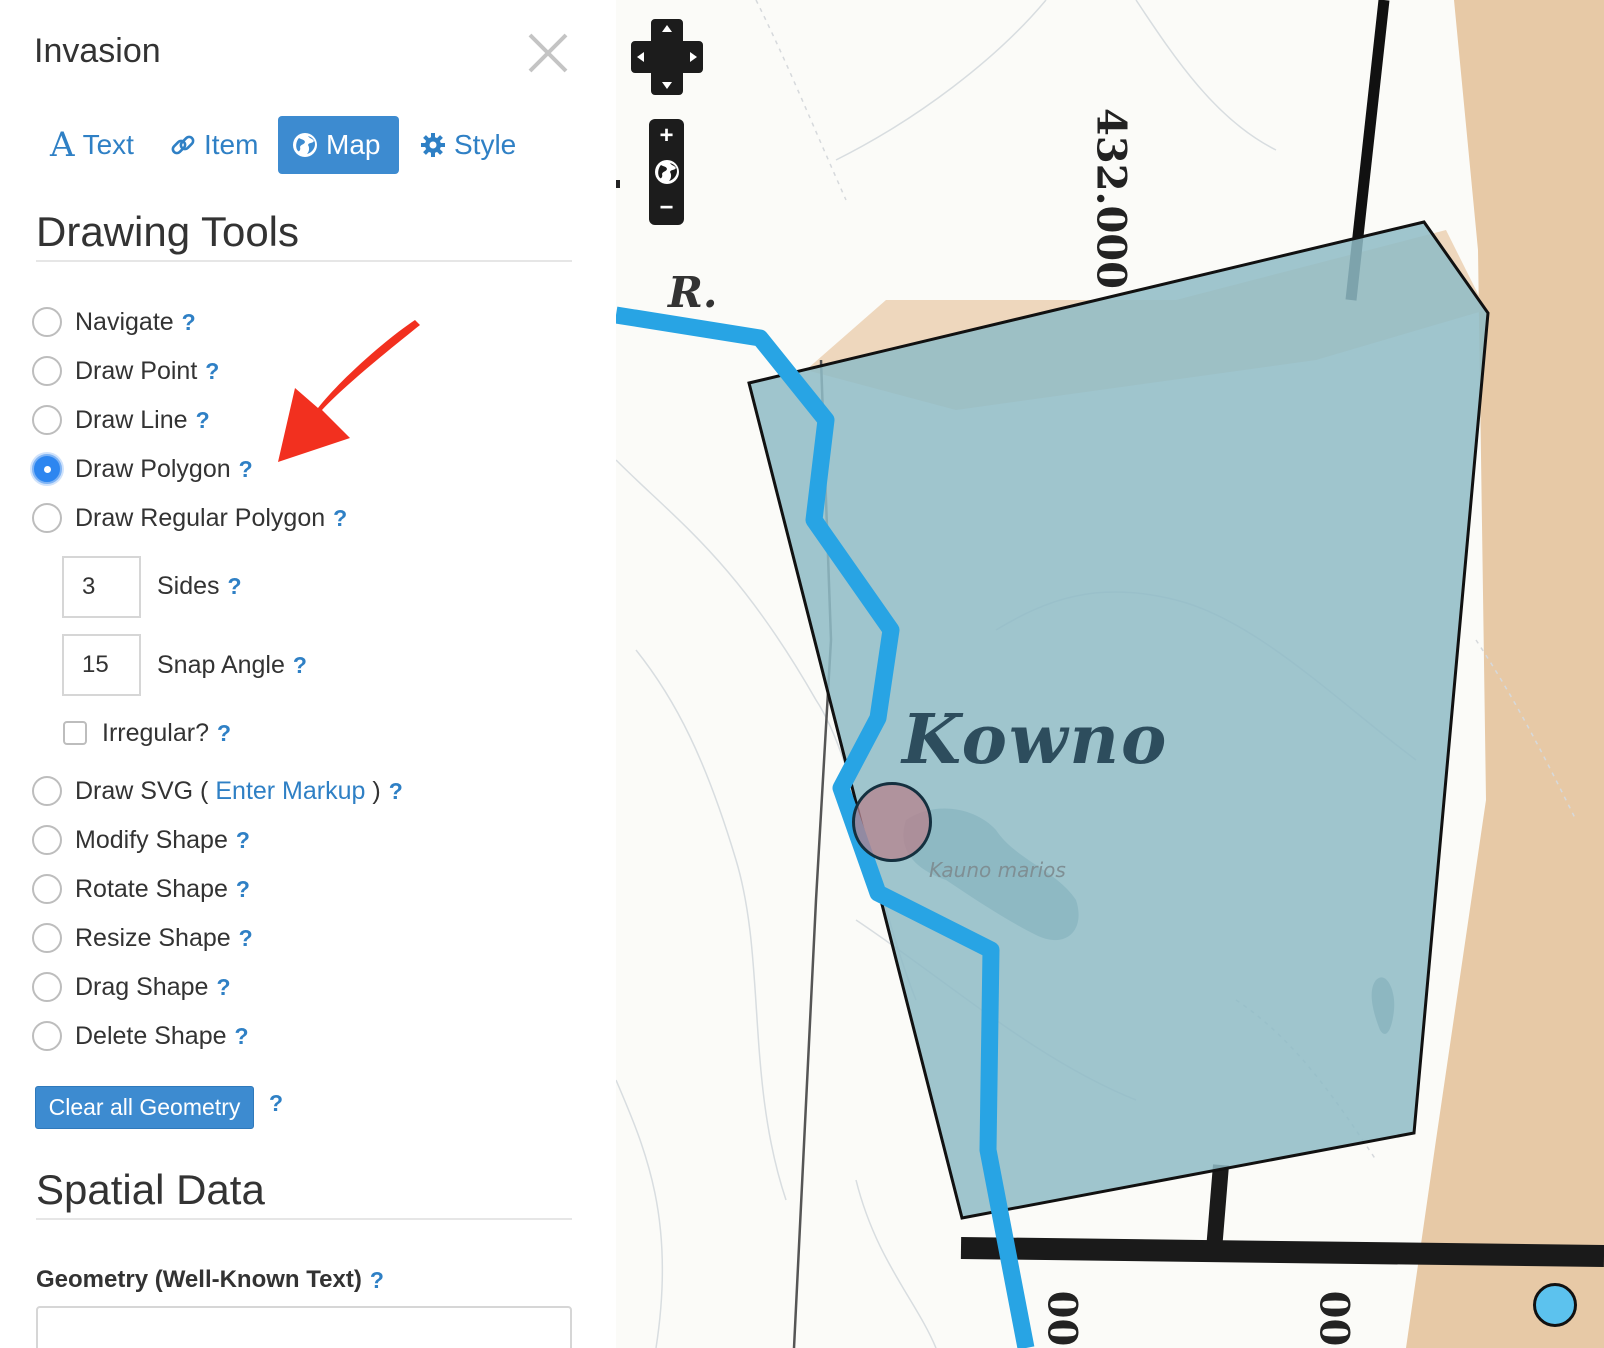  Describe the element at coordinates (1334, 1318) in the screenshot. I see `map-label-grid-bottom-right: 00` at that location.